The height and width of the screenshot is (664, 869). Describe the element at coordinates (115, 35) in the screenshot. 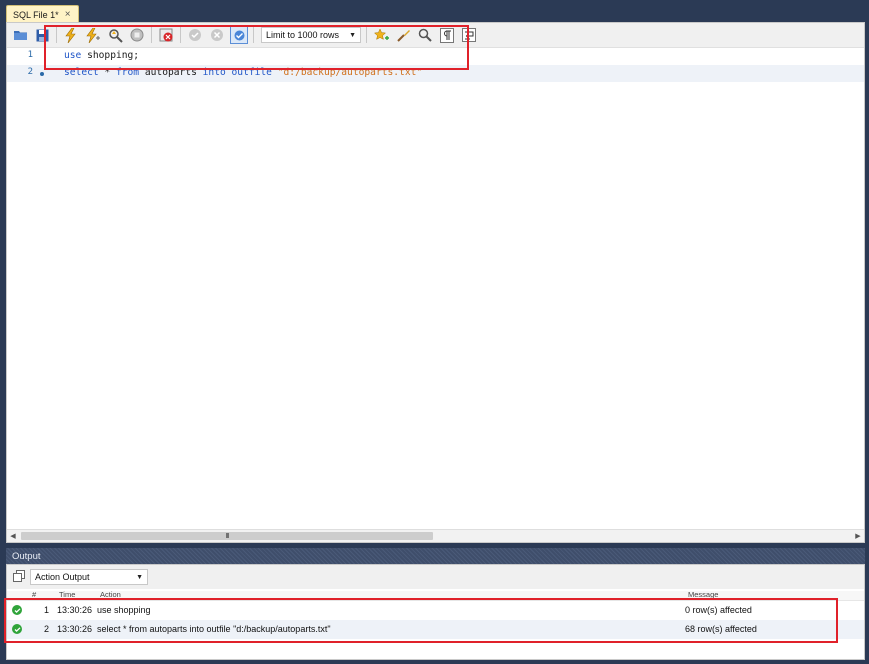

I see `explain-icon` at that location.